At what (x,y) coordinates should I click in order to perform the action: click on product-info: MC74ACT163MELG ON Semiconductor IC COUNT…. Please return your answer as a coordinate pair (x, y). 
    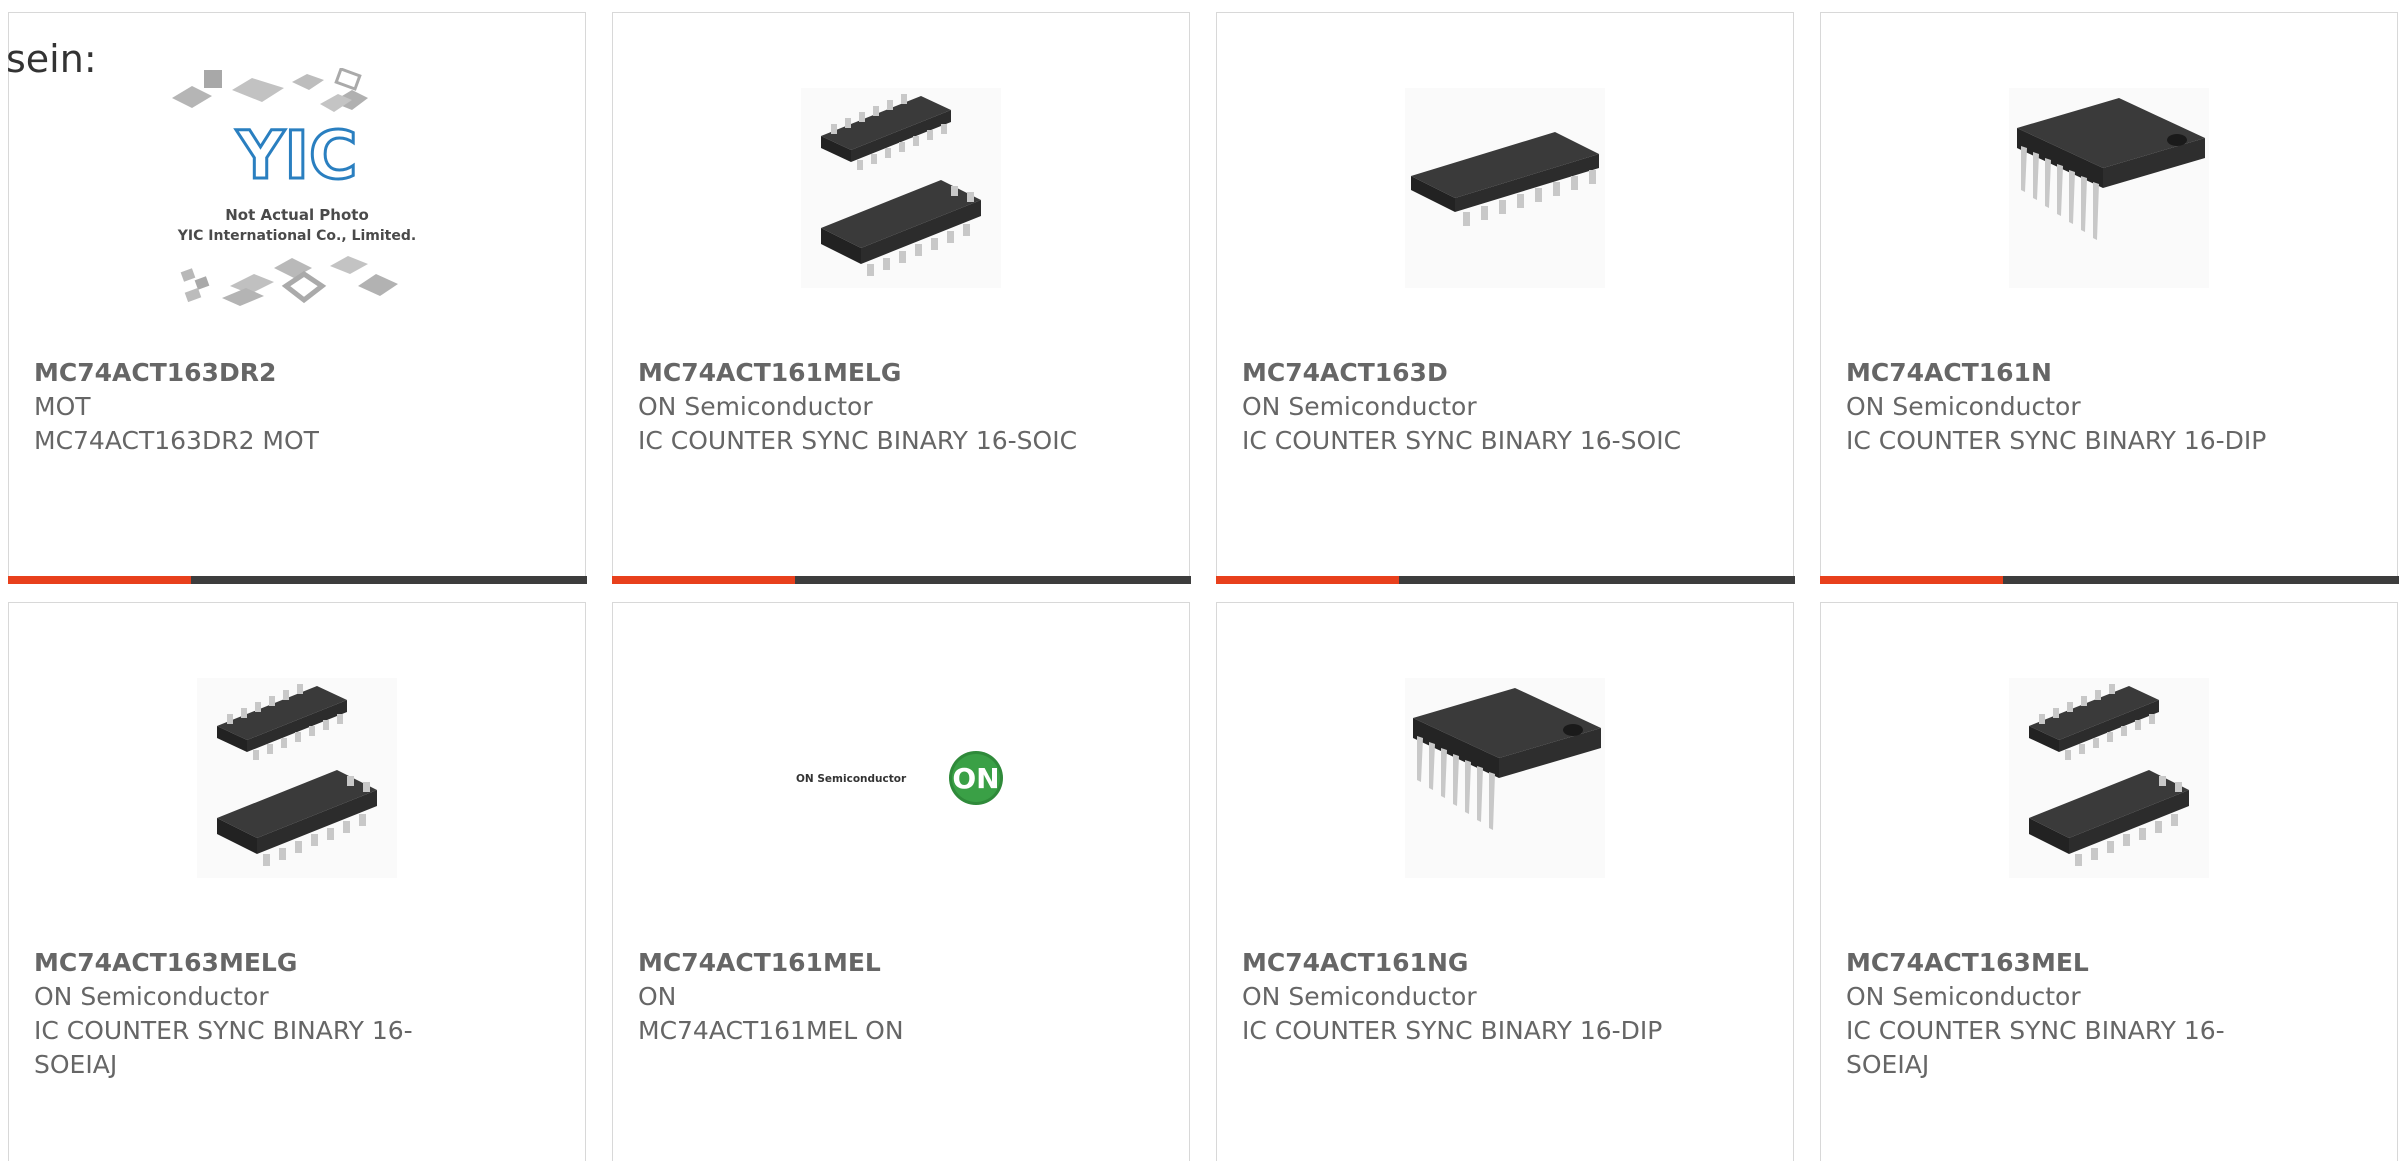
    Looking at the image, I should click on (254, 1014).